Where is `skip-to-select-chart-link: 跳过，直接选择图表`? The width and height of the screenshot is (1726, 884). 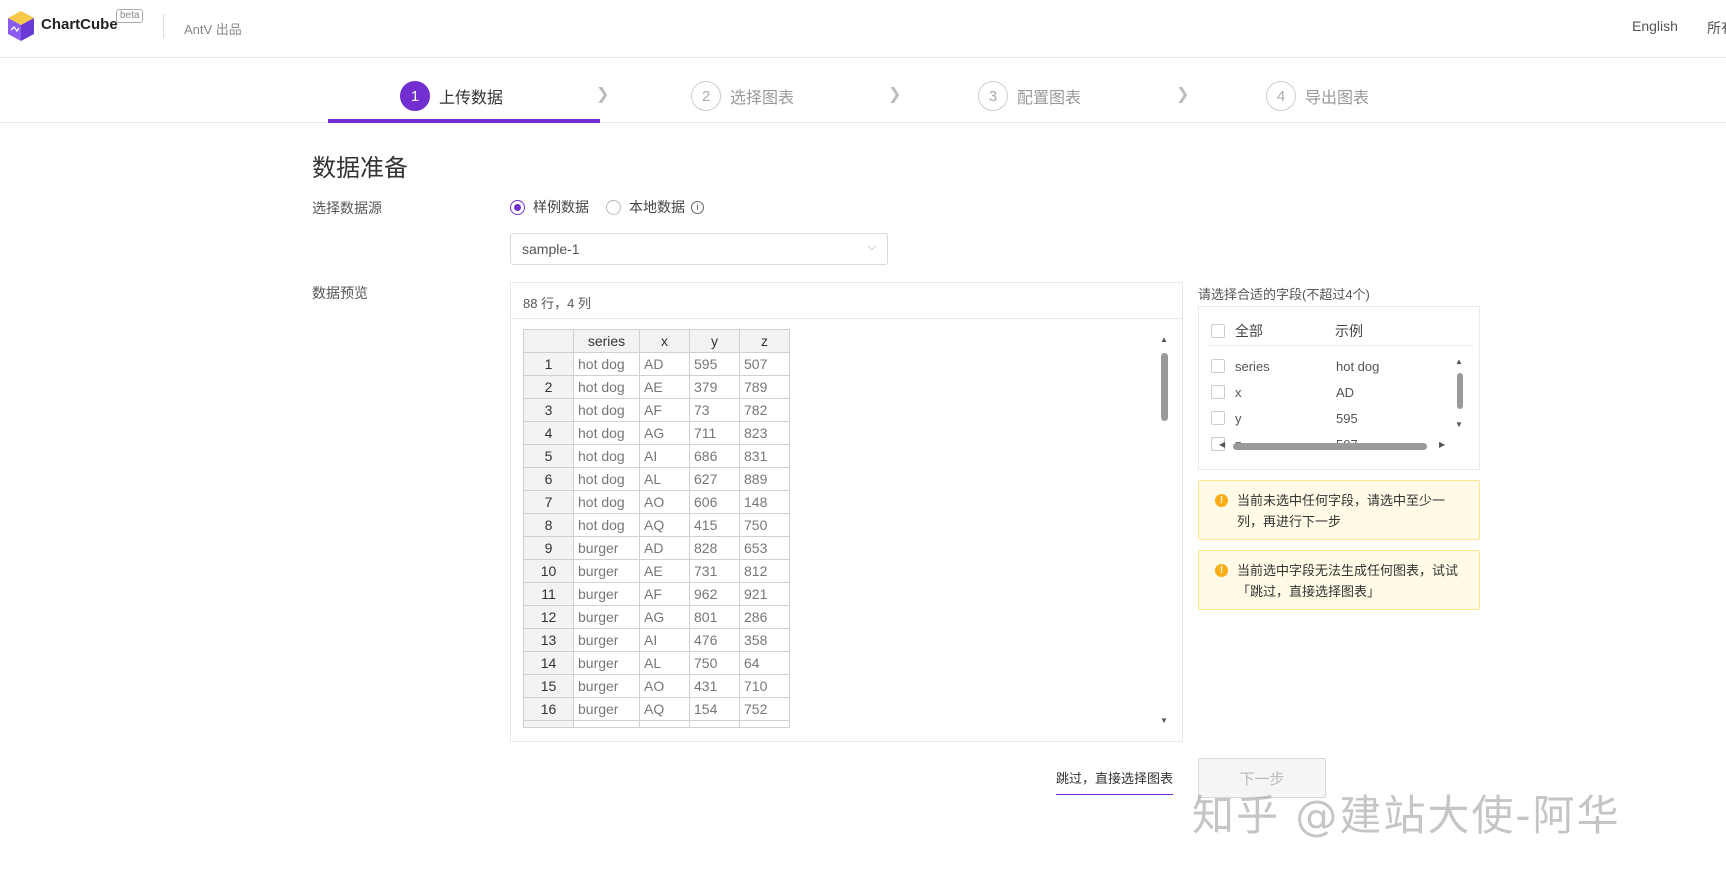
skip-to-select-chart-link: 跳过，直接选择图表 is located at coordinates (1115, 781).